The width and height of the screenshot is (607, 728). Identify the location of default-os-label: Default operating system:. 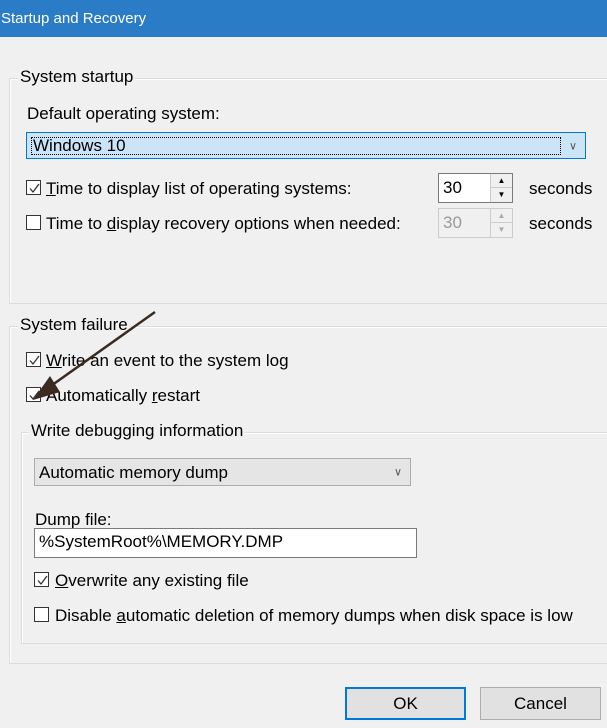
(123, 113).